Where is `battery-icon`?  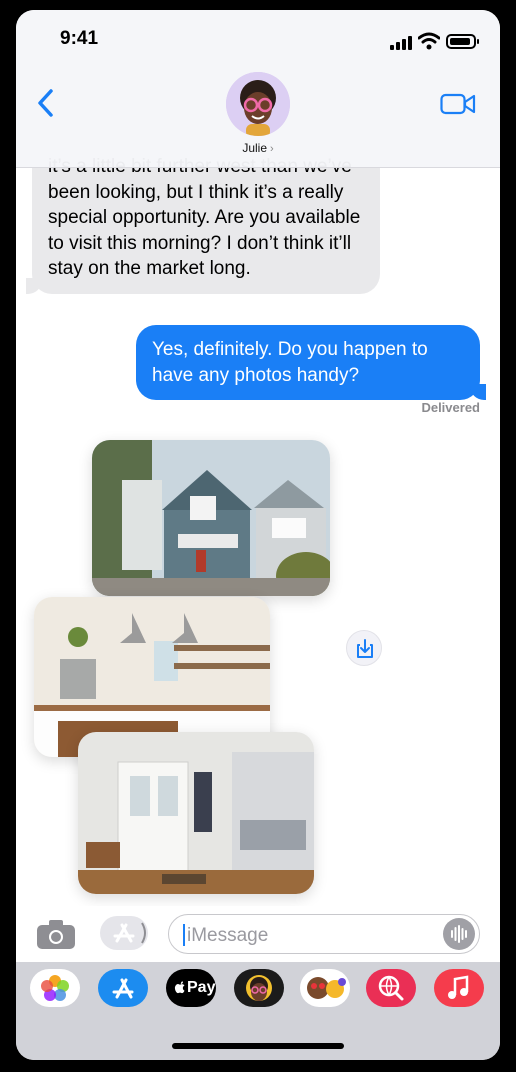
battery-icon is located at coordinates (462, 41).